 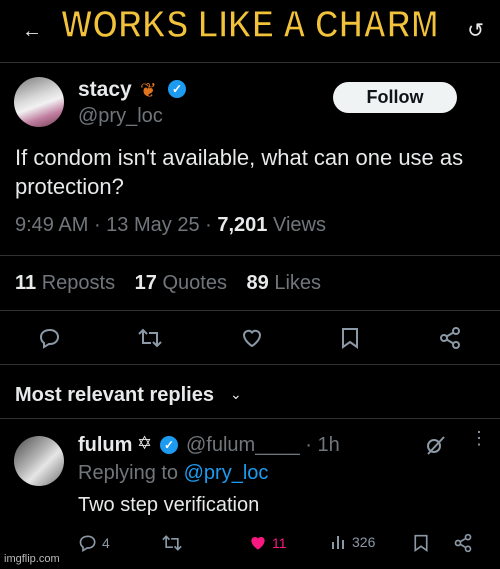 What do you see at coordinates (105, 445) in the screenshot?
I see `reply-author-name: fulum` at bounding box center [105, 445].